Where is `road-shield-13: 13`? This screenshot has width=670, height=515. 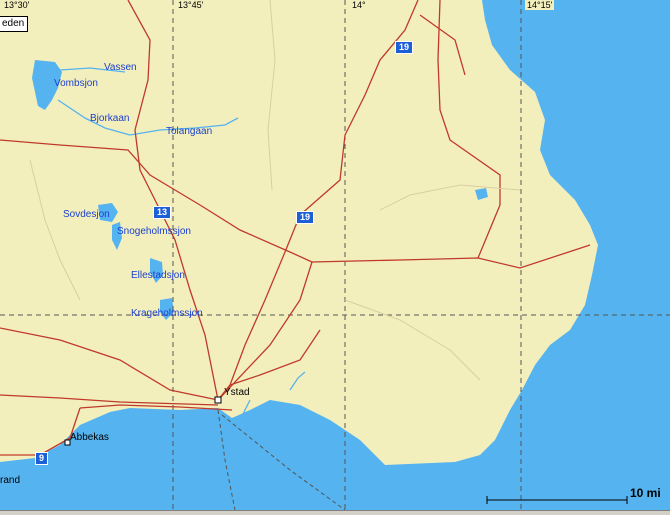
road-shield-13: 13 is located at coordinates (162, 212).